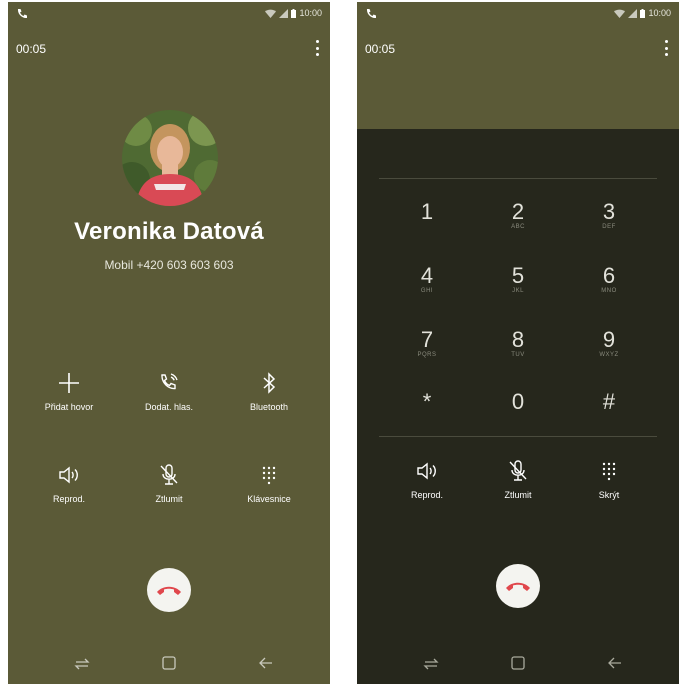  What do you see at coordinates (609, 227) in the screenshot?
I see `key-letters: DEF` at bounding box center [609, 227].